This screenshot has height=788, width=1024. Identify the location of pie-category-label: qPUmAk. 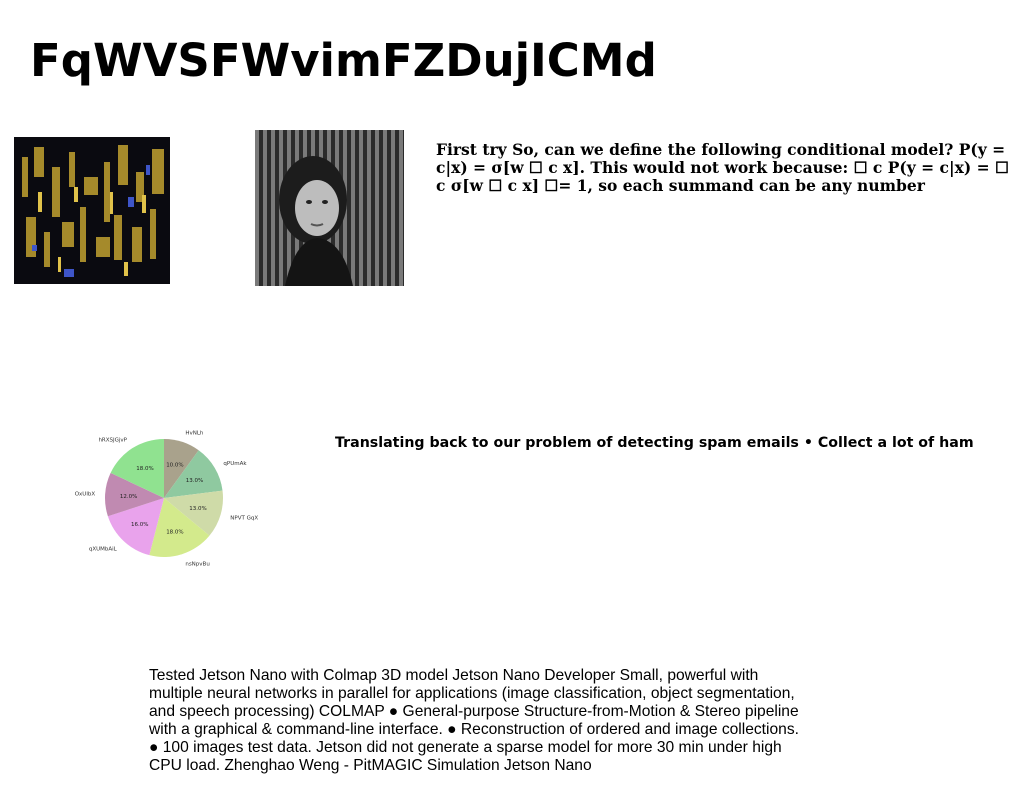
(235, 464).